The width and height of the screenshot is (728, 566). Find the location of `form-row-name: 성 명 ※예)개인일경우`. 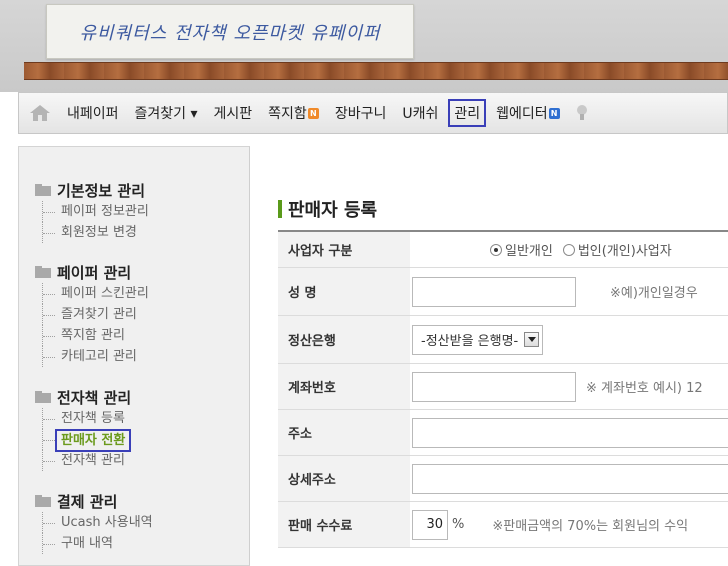

form-row-name: 성 명 ※예)개인일경우 is located at coordinates (503, 292).